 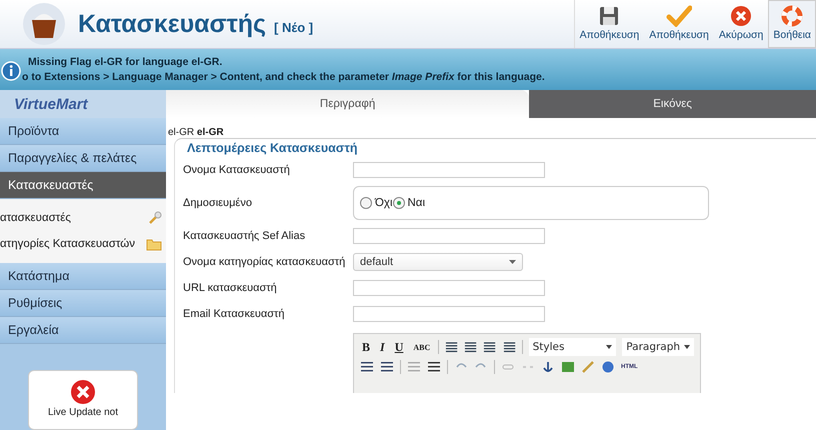 I want to click on image-icon, so click(x=568, y=367).